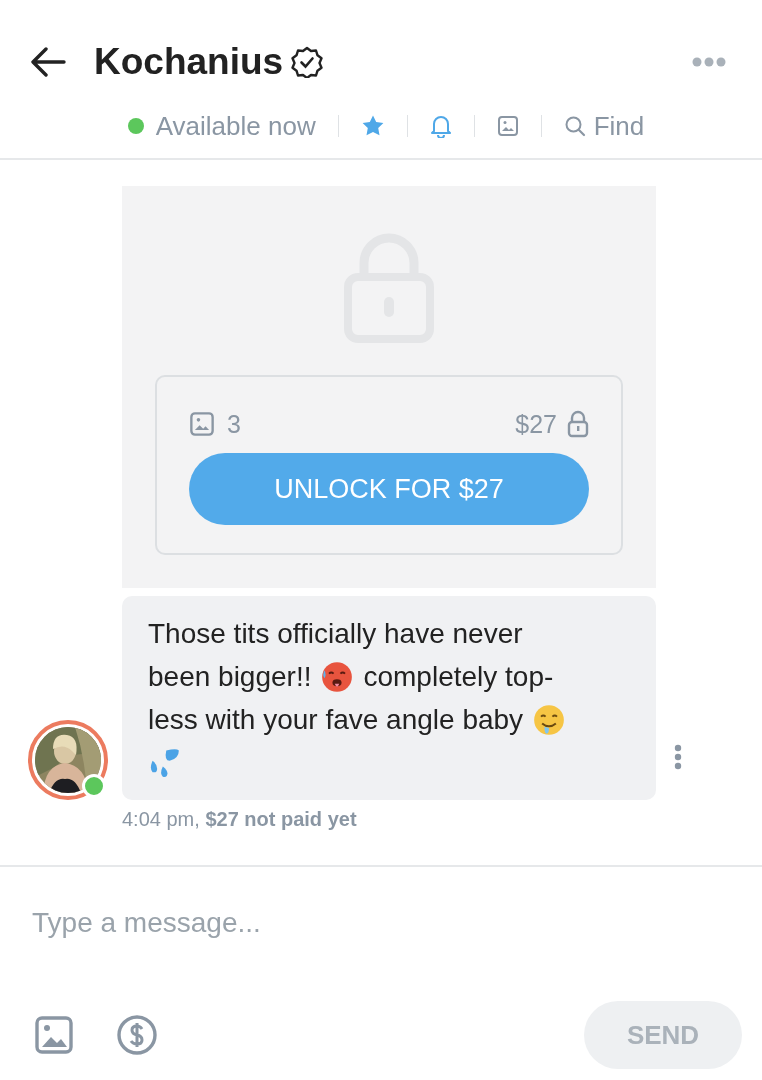  Describe the element at coordinates (389, 489) in the screenshot. I see `unlock-button: UNLOCK FOR $27` at that location.